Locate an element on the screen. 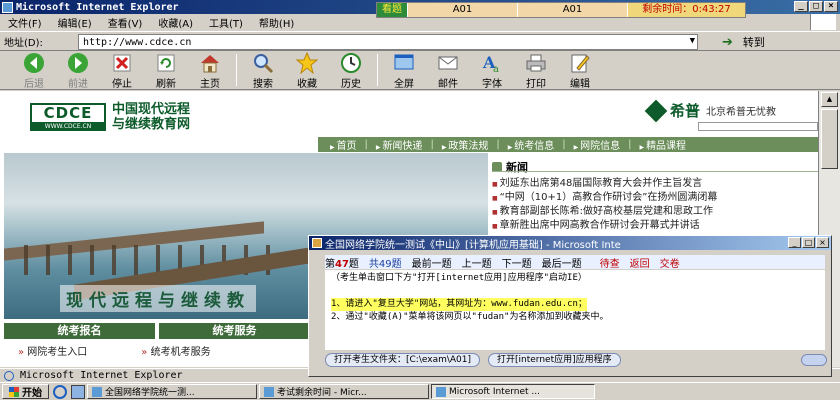 The width and height of the screenshot is (840, 400). history-button: 历史 is located at coordinates (351, 71).